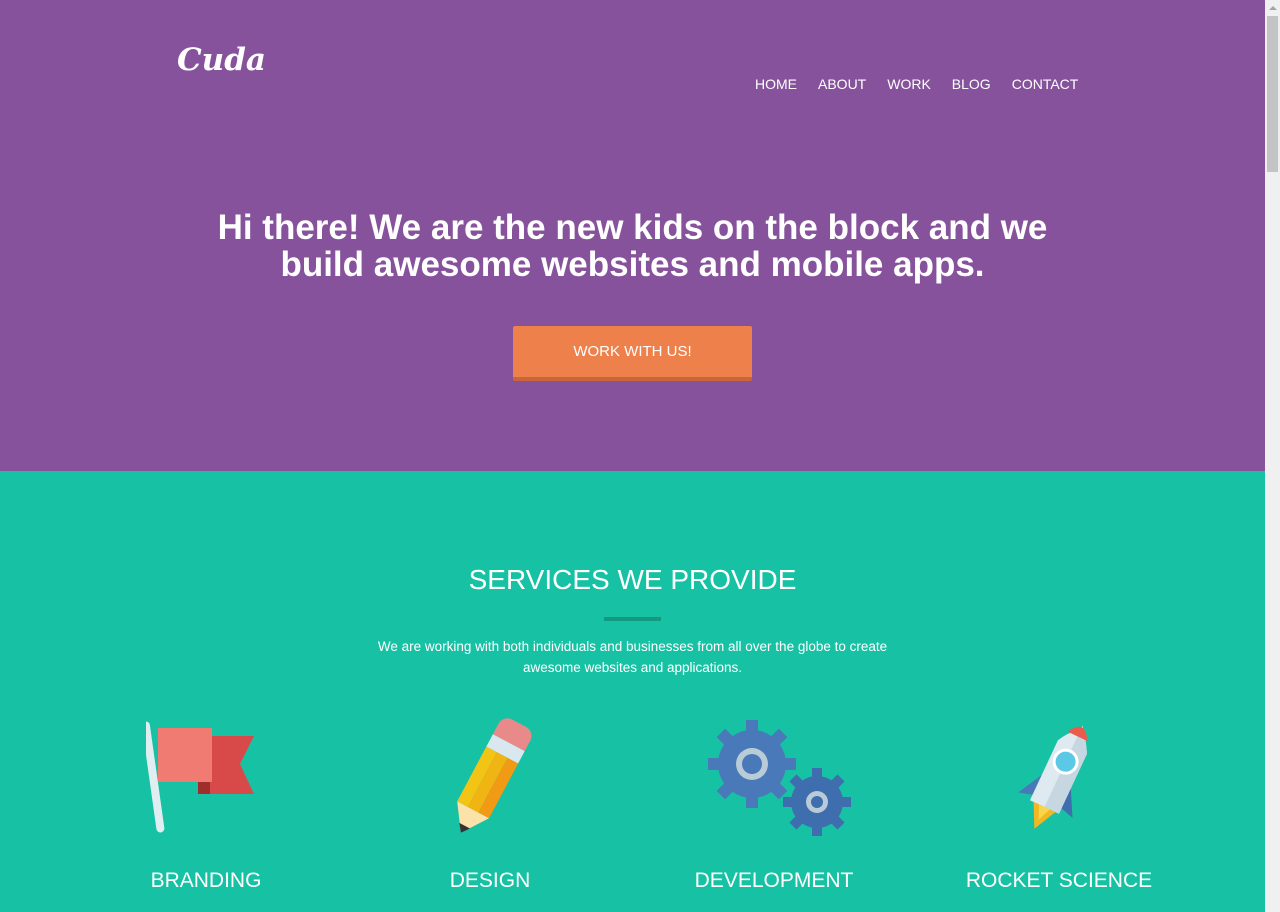 This screenshot has height=912, width=1280. Describe the element at coordinates (1059, 880) in the screenshot. I see `service-label-rocket-science: ROCKET SCIENCE` at that location.